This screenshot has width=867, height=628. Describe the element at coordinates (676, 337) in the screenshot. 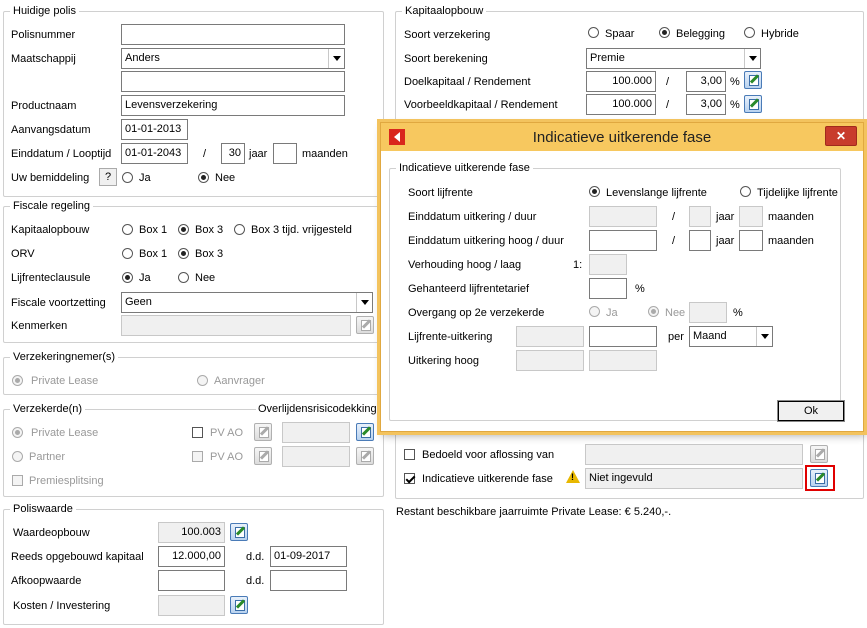

I see `per-label: per` at that location.